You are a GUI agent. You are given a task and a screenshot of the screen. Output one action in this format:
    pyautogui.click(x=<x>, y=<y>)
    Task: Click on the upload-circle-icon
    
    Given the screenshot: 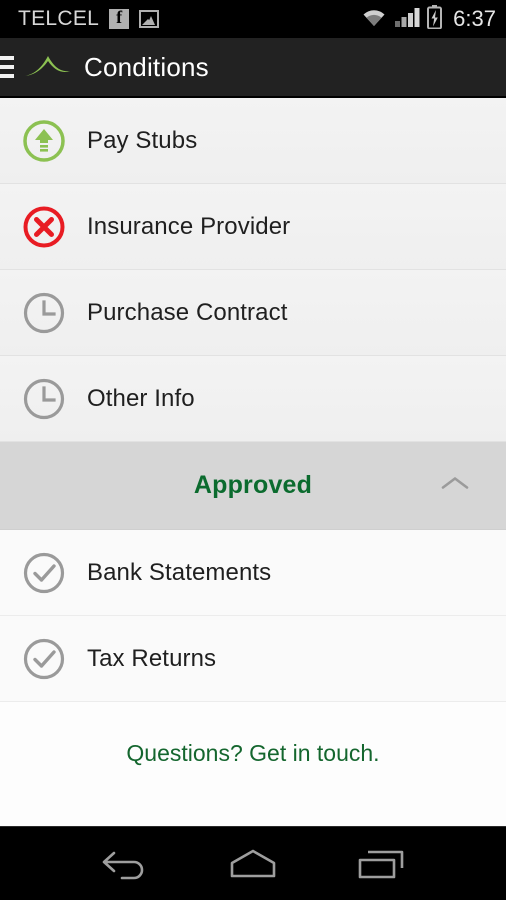 What is the action you would take?
    pyautogui.click(x=44, y=141)
    